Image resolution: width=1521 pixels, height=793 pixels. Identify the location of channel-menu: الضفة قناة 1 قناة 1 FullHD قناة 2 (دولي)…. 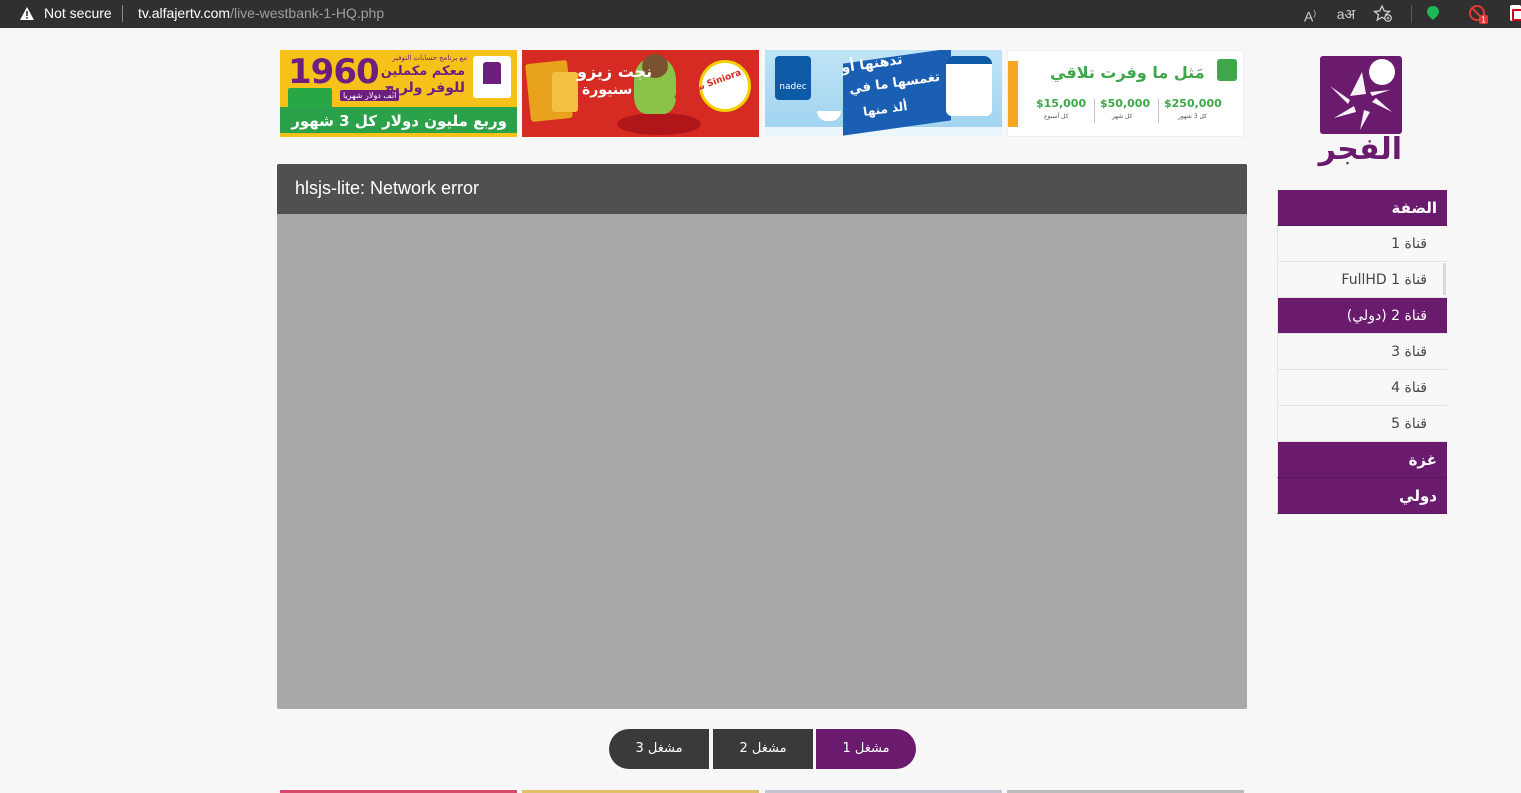
(1362, 352).